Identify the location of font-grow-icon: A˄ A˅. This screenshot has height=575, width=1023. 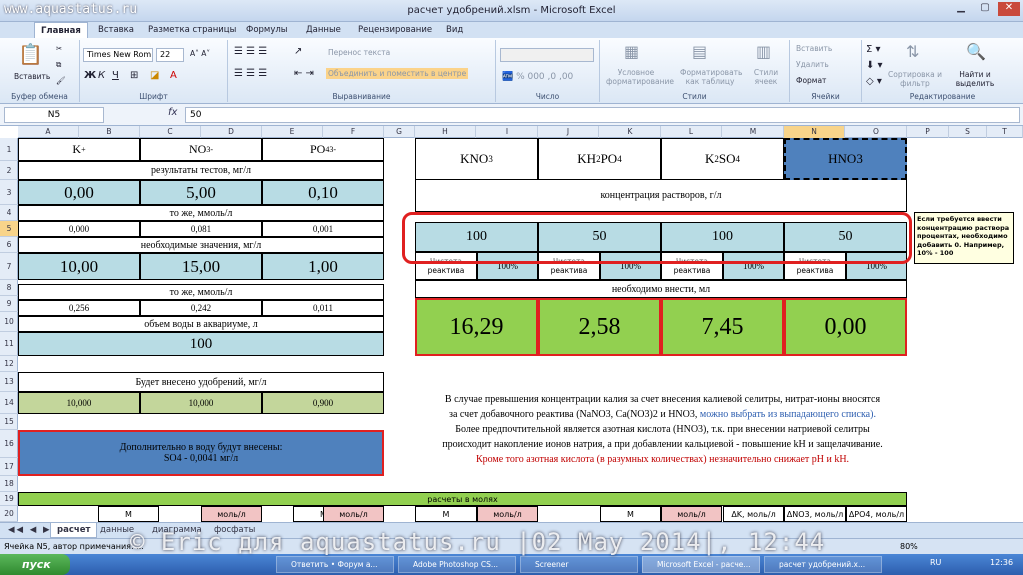
(200, 53).